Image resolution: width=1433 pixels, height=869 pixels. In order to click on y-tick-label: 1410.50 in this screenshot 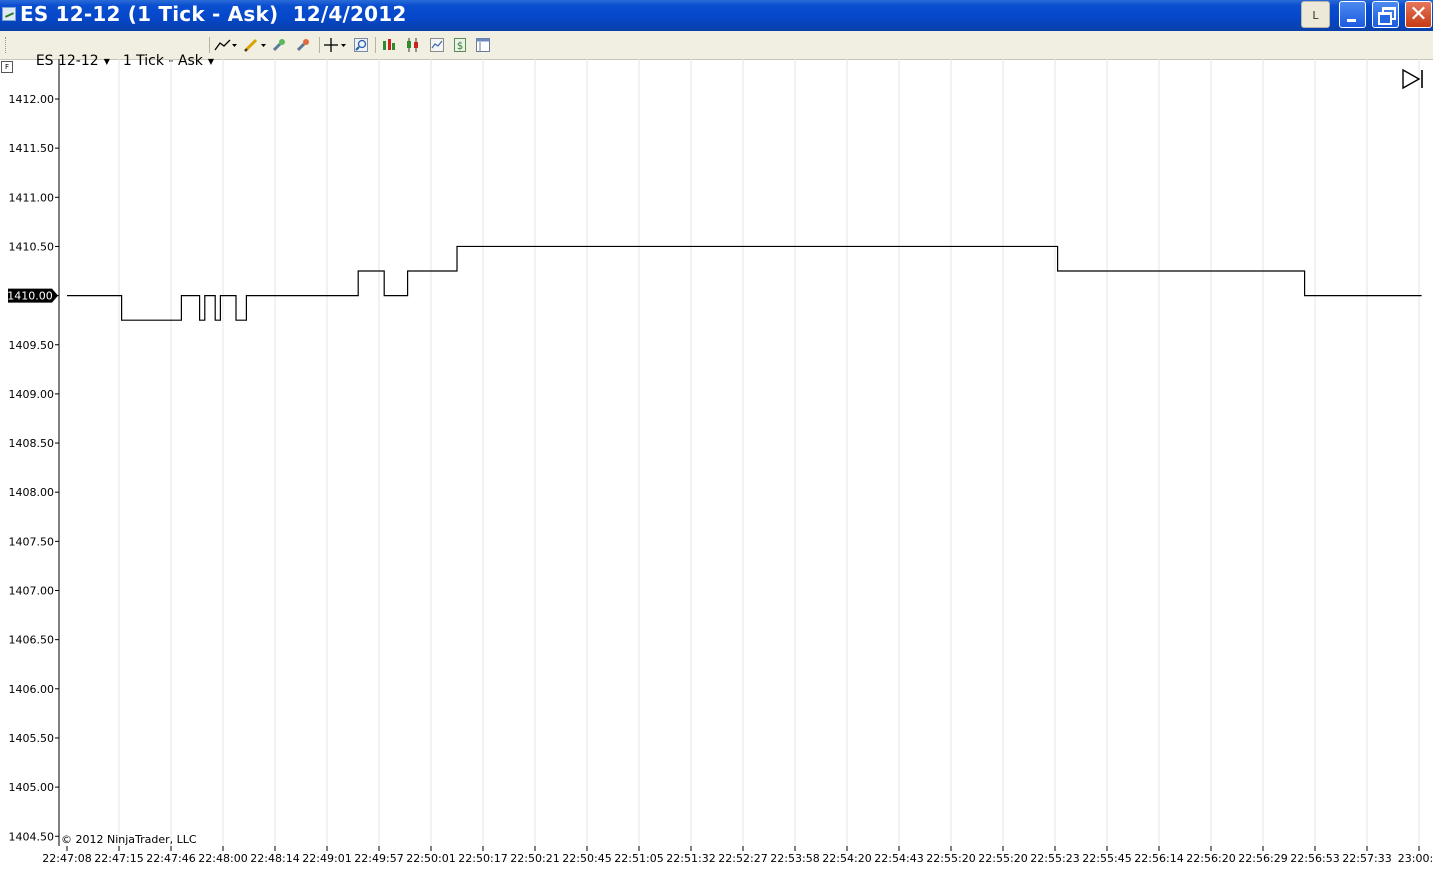, I will do `click(32, 246)`.